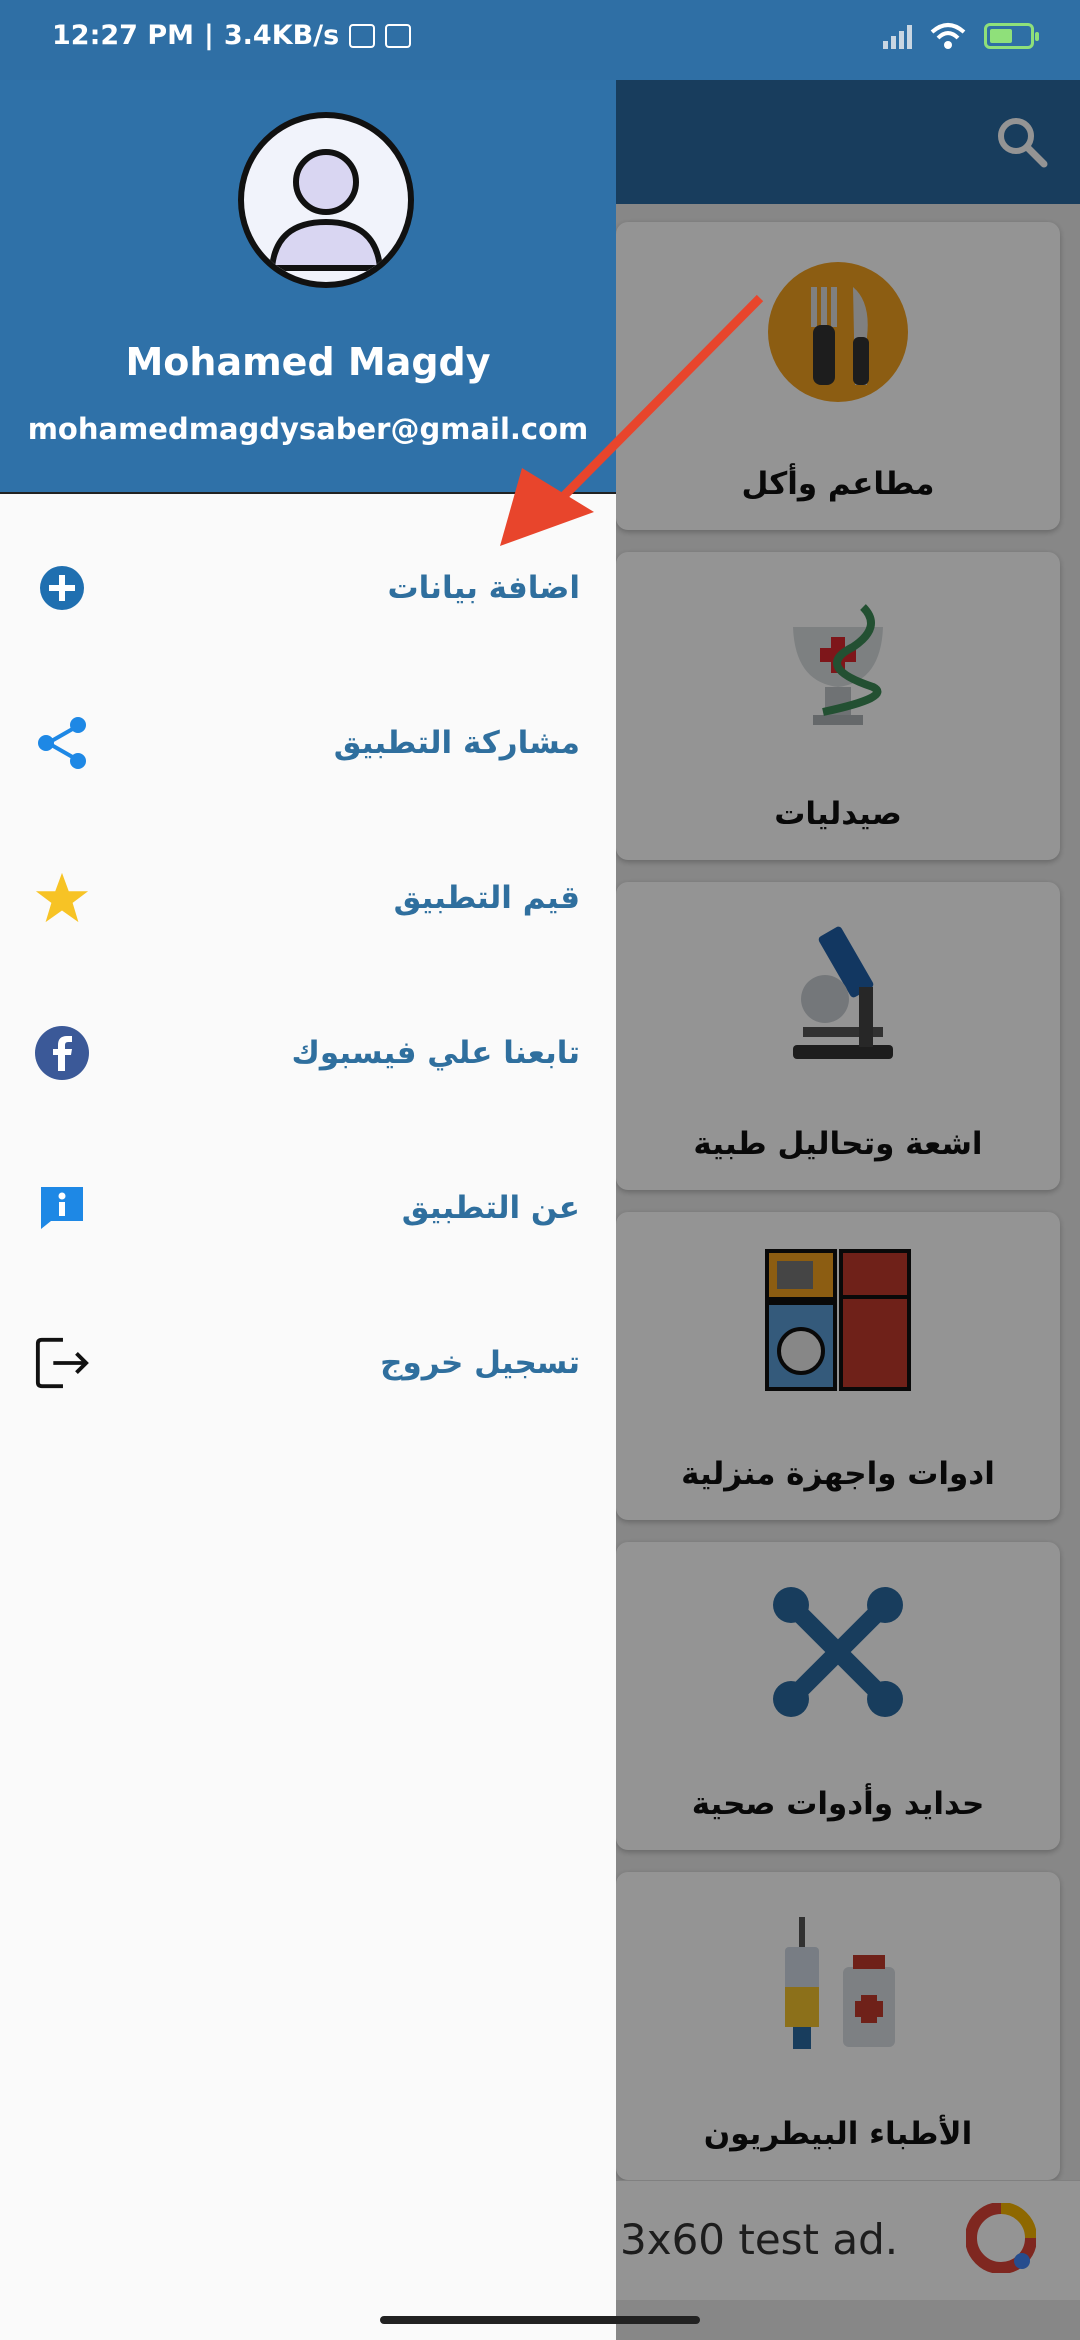 The height and width of the screenshot is (2340, 1080). Describe the element at coordinates (123, 35) in the screenshot. I see `status-time: 12:27 PM` at that location.